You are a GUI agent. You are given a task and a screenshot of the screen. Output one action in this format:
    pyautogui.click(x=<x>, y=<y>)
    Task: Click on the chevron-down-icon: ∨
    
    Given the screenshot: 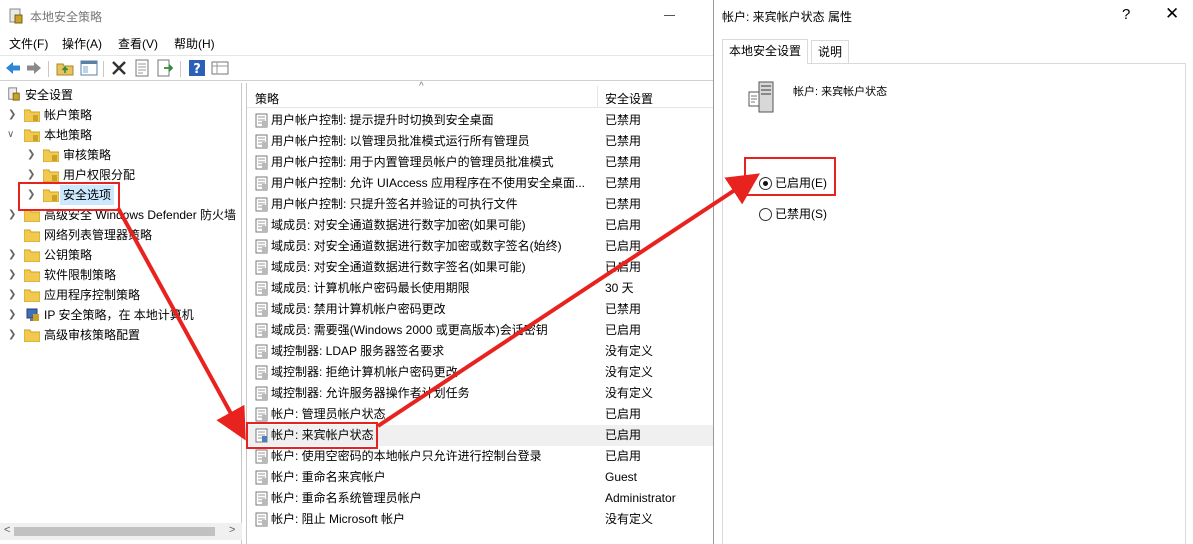 What is the action you would take?
    pyautogui.click(x=12, y=135)
    